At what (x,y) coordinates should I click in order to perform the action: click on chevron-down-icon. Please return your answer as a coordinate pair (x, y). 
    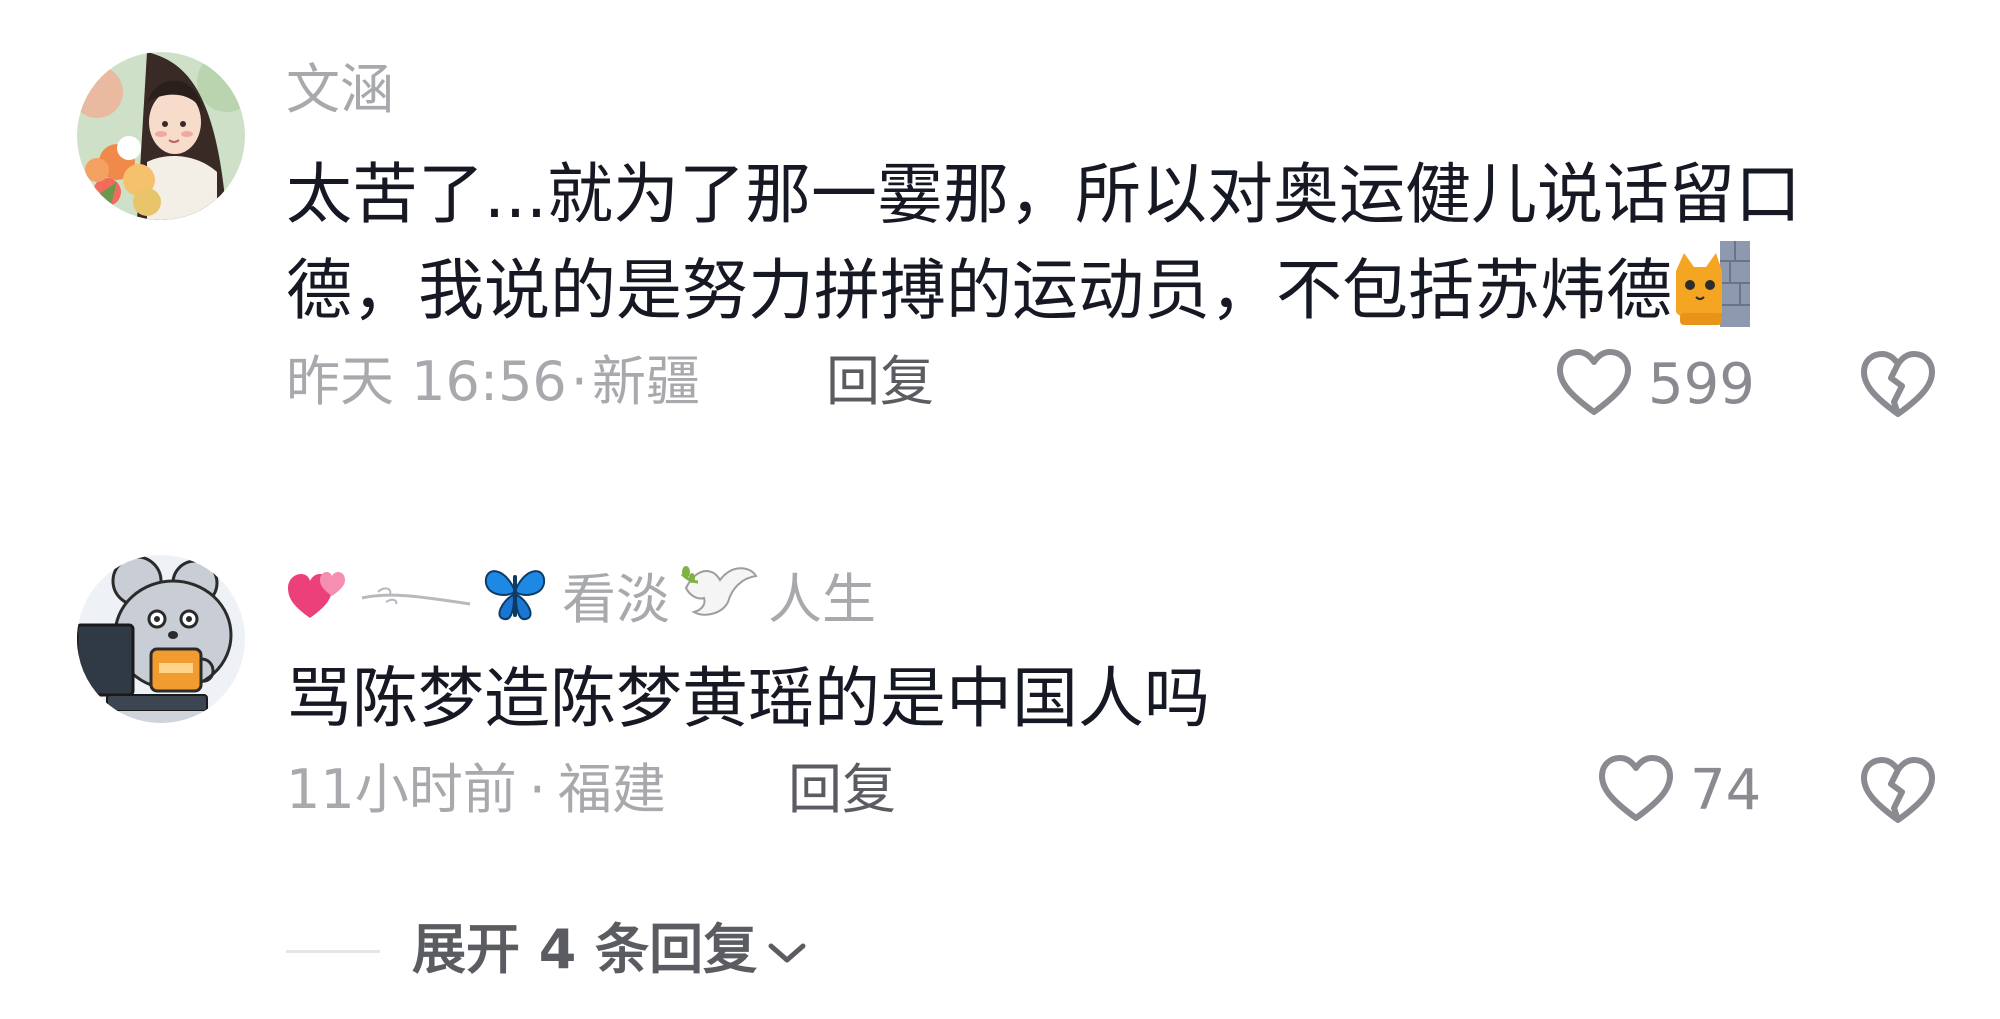
    Looking at the image, I should click on (787, 950).